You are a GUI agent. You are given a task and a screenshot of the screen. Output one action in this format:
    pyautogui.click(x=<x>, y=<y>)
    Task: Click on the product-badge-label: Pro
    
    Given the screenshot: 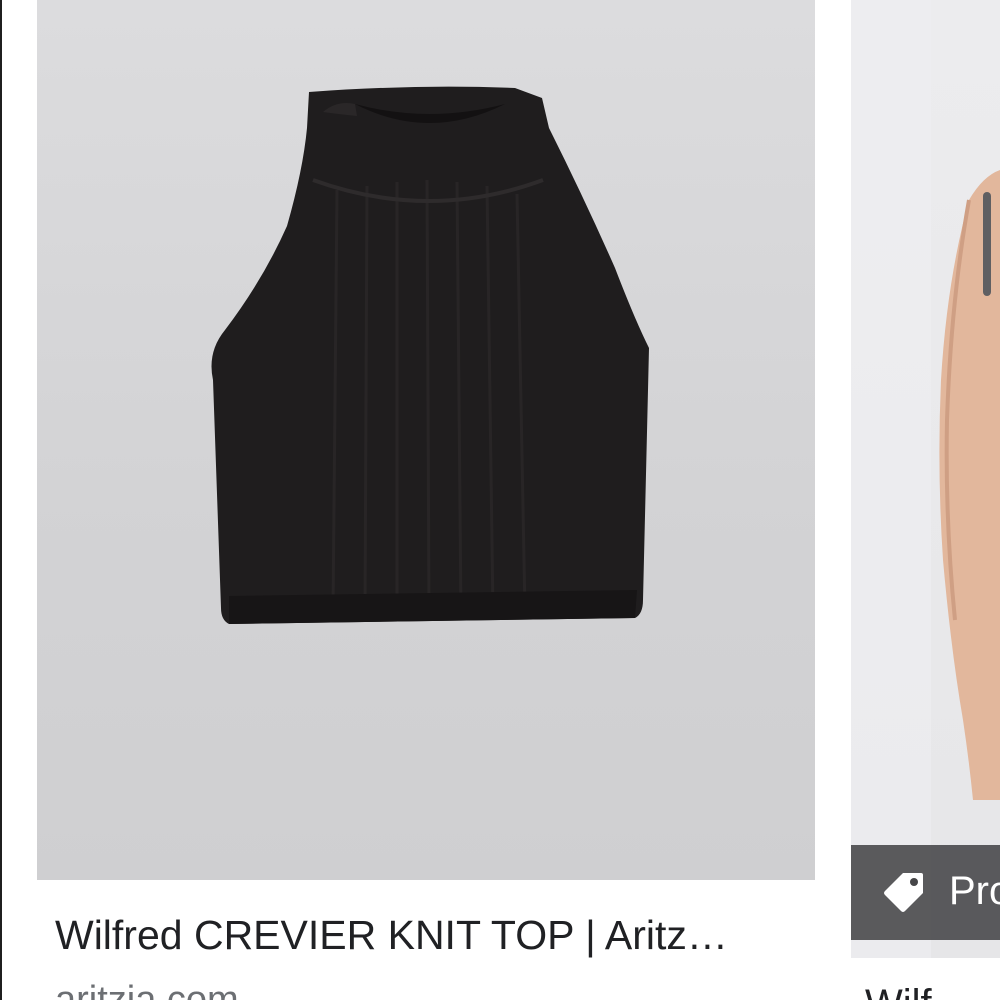 What is the action you would take?
    pyautogui.click(x=974, y=891)
    